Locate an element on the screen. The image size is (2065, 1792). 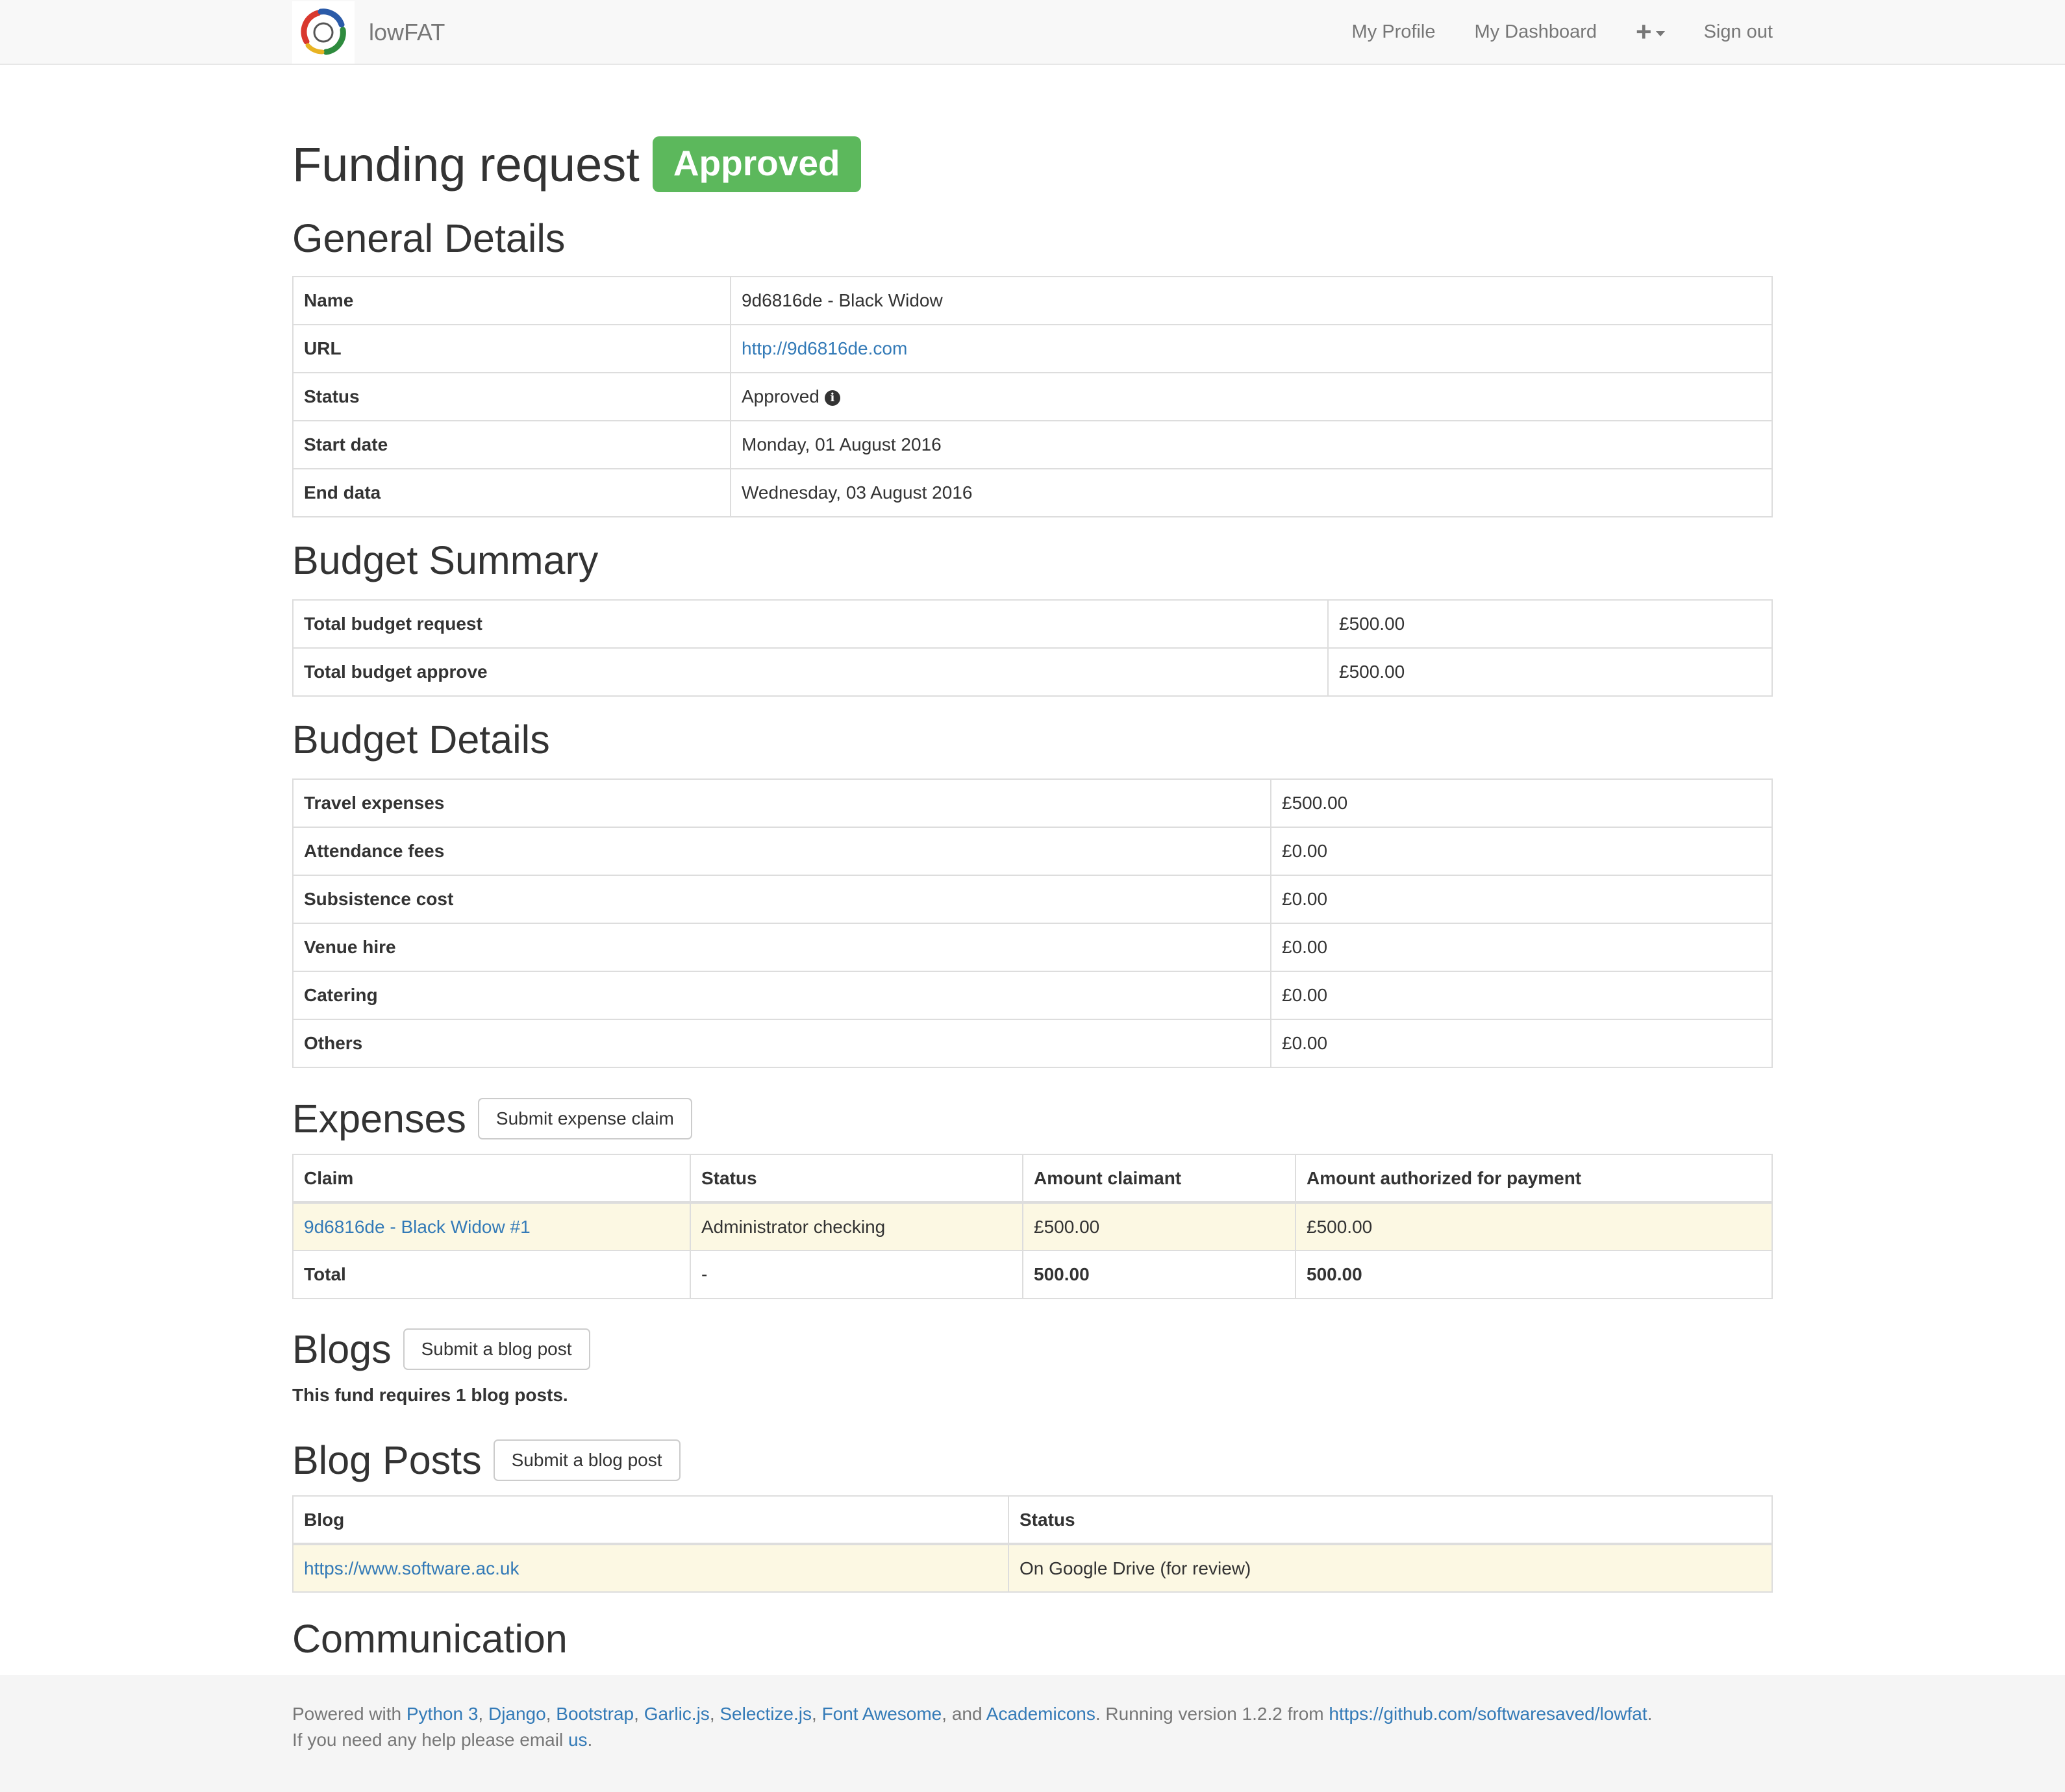
project-url-link: http://9d6816de.com is located at coordinates (825, 348).